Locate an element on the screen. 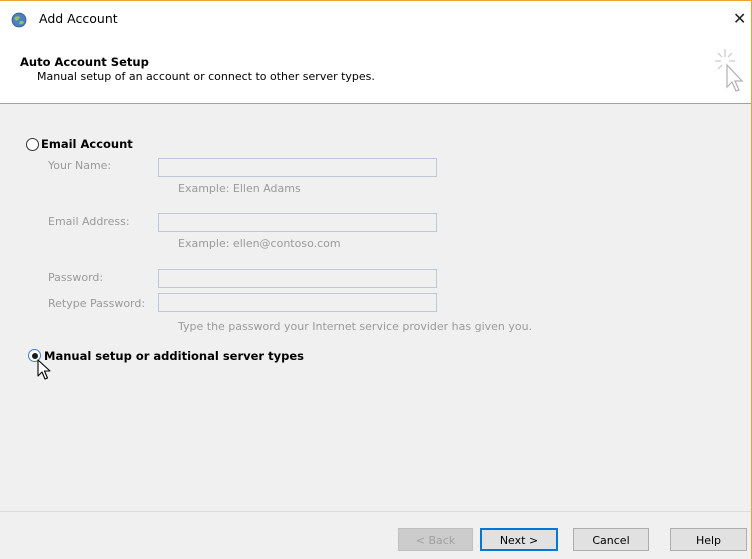 The height and width of the screenshot is (559, 752). email-account-label: Email Account is located at coordinates (87, 144).